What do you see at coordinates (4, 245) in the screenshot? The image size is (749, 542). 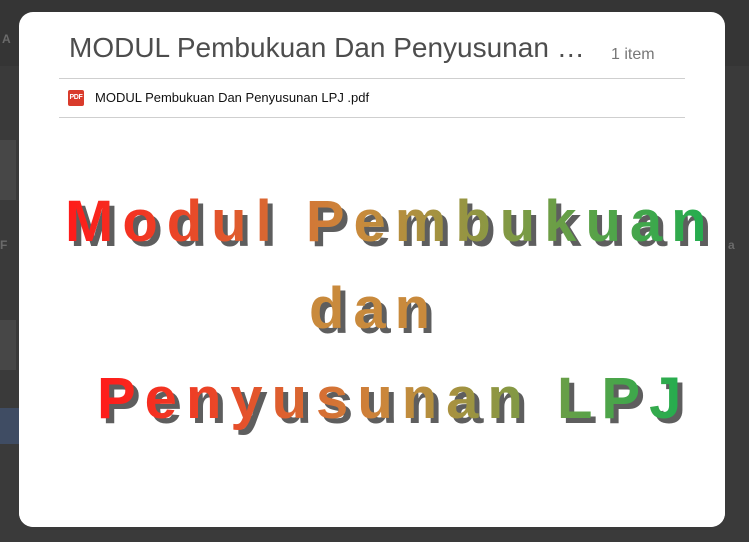 I see `background-text-fragment: F` at bounding box center [4, 245].